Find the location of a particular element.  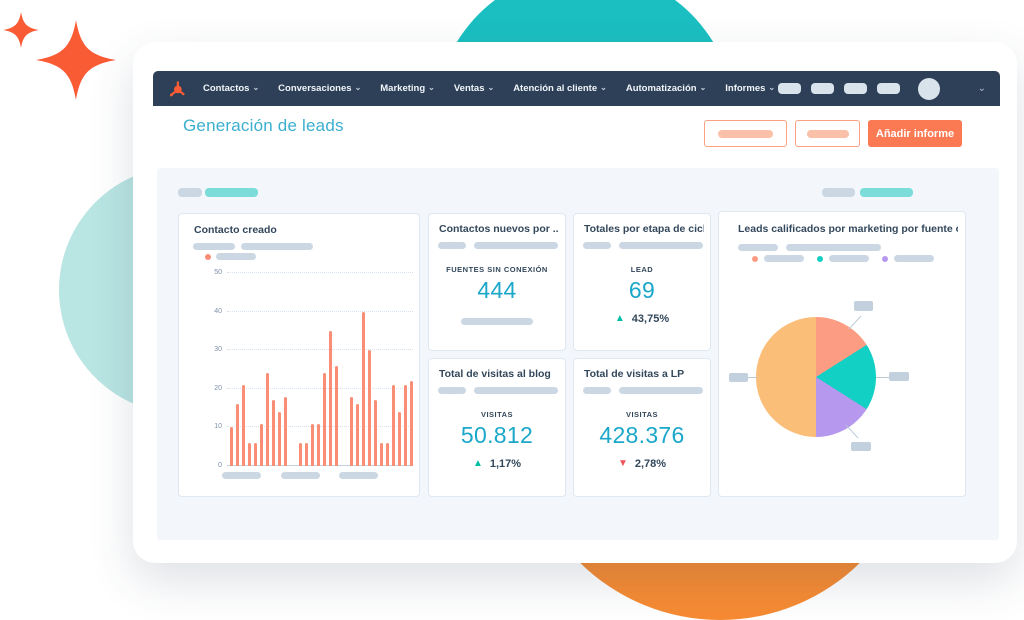

metric-label: FUENTES SIN CONEXIÓN is located at coordinates (497, 269).